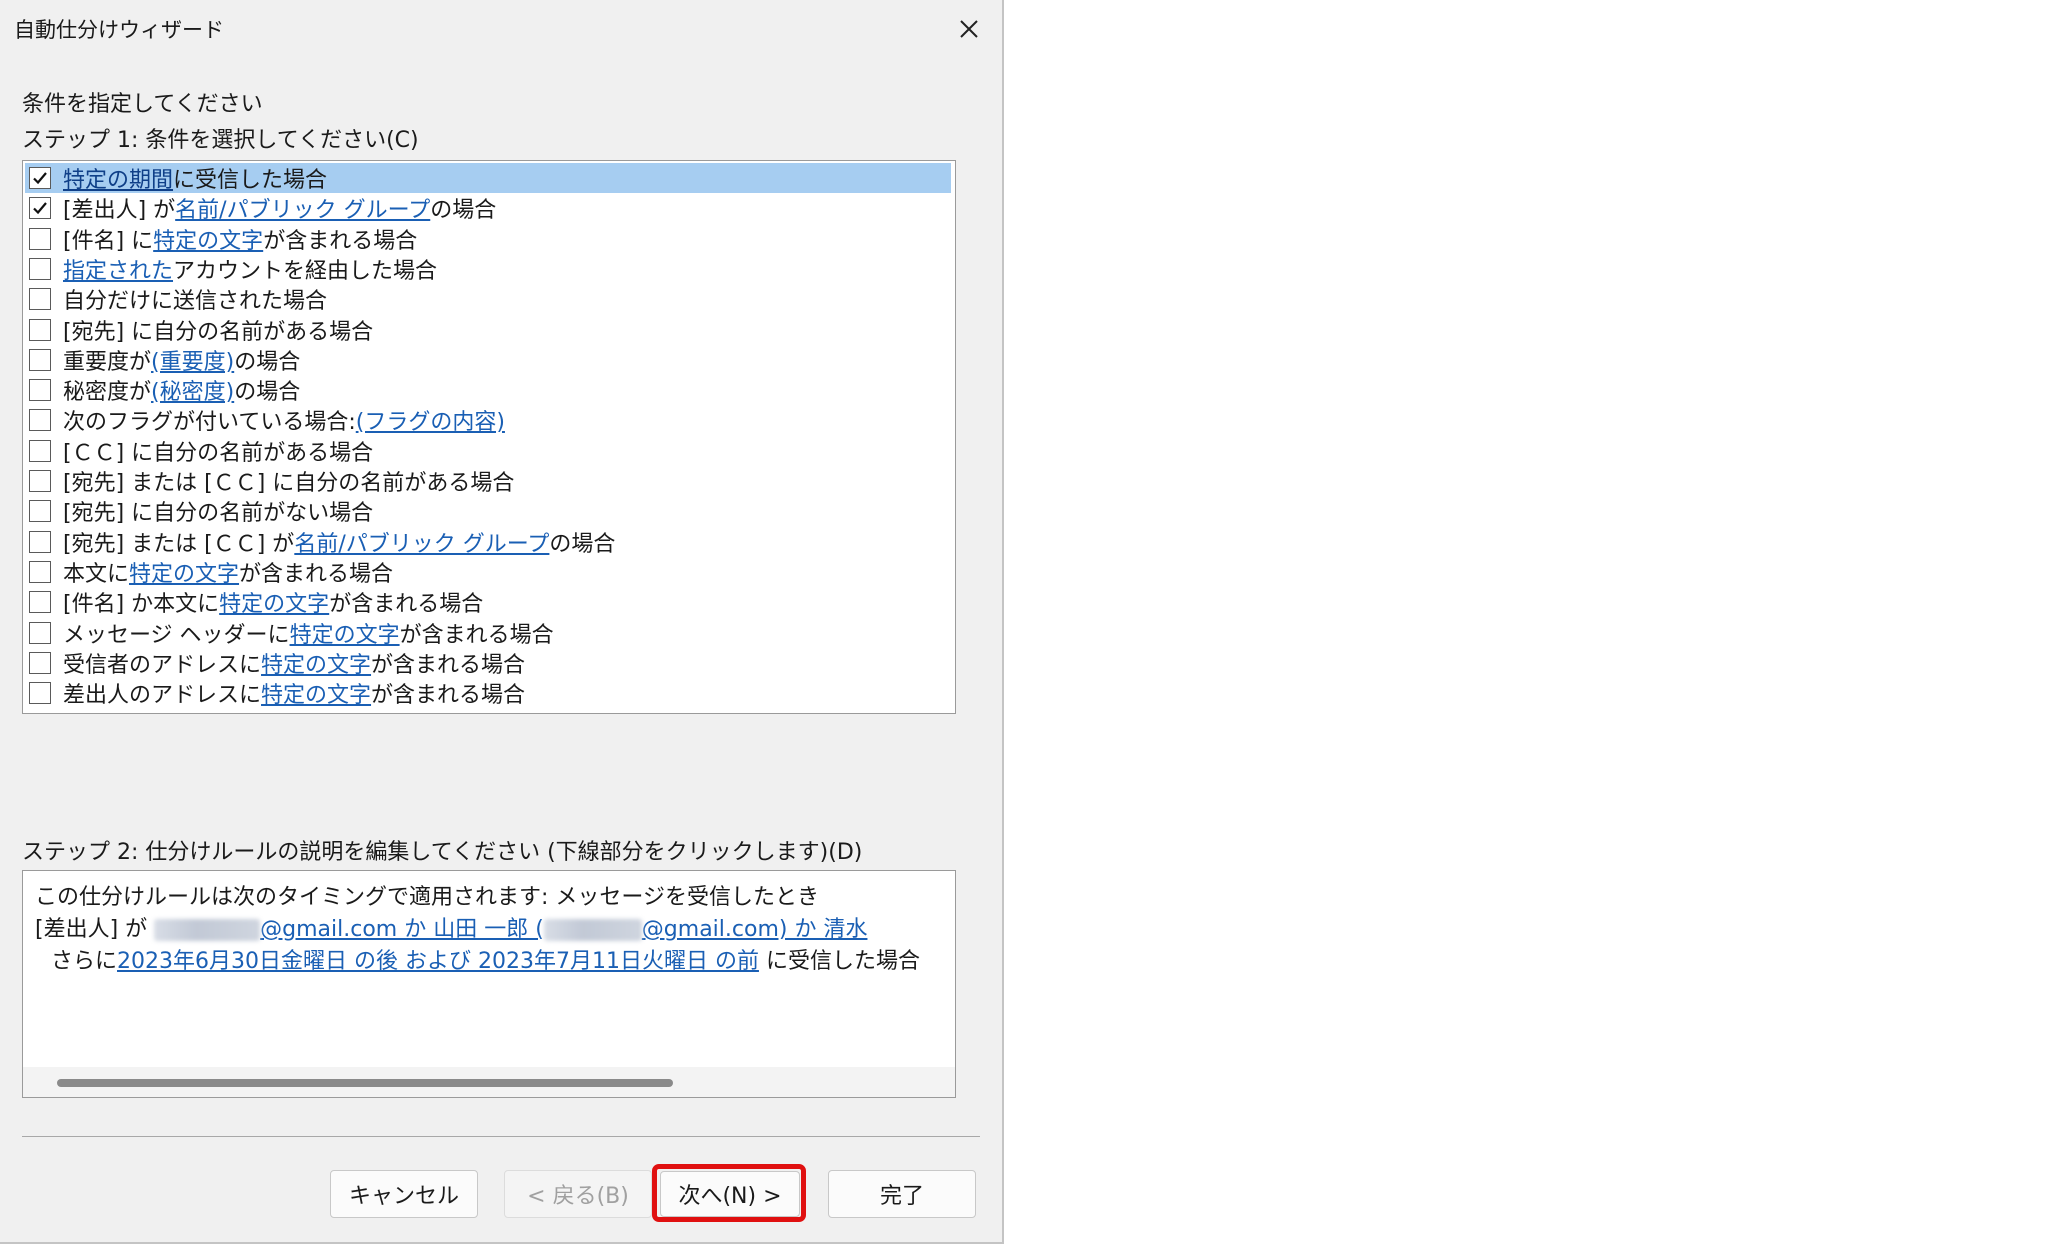 This screenshot has height=1246, width=2048. I want to click on window-title: 自動仕分けウィザード, so click(119, 30).